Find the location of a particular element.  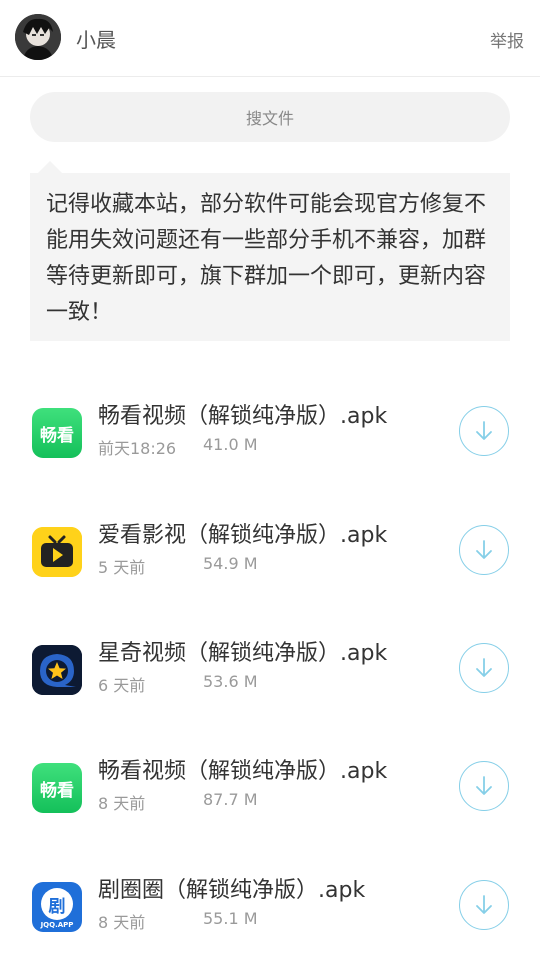

file-list-item: 星奇视频（解锁纯净版）.apk 6 天前 53.6 M is located at coordinates (270, 679).